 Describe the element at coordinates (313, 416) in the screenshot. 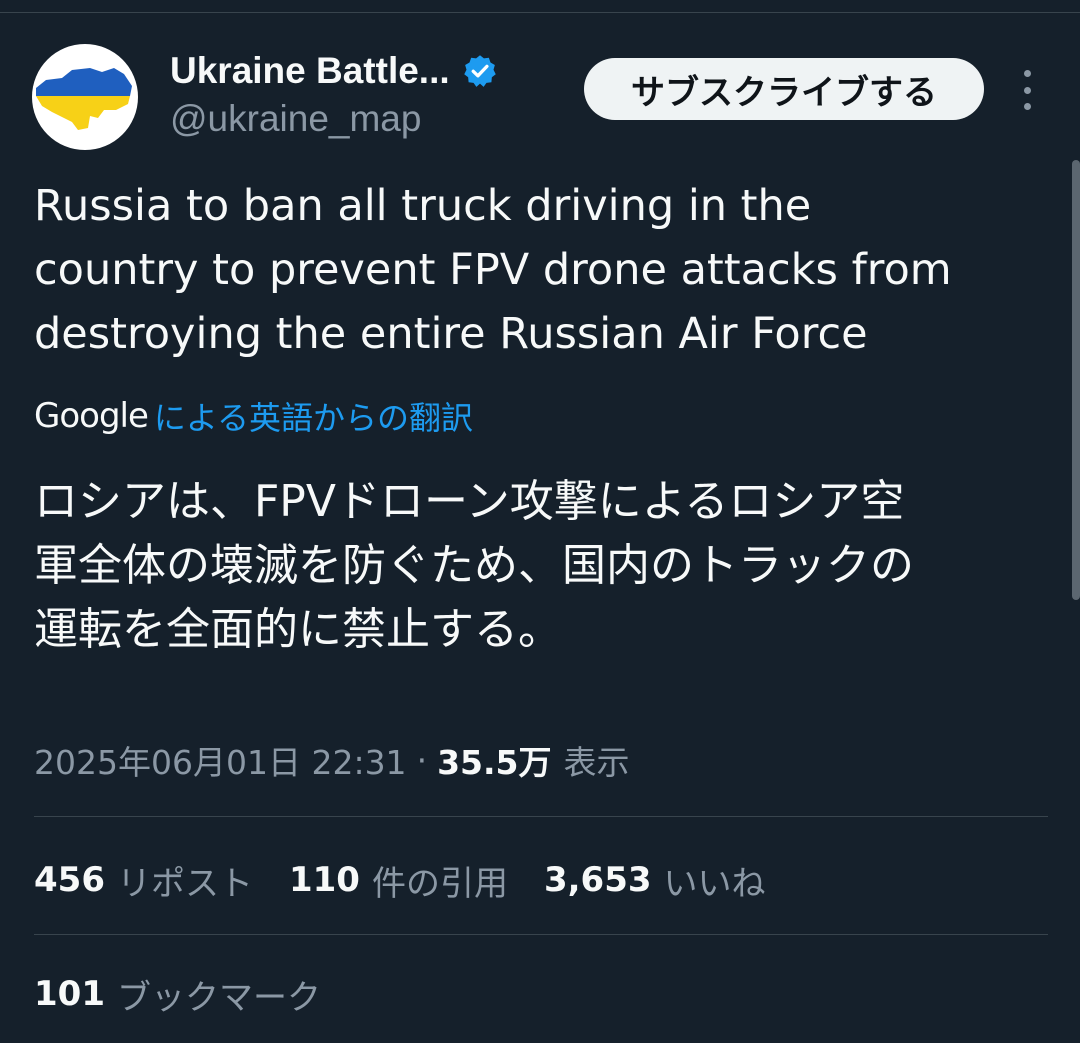

I see `translation-link: による英語からの翻訳` at that location.